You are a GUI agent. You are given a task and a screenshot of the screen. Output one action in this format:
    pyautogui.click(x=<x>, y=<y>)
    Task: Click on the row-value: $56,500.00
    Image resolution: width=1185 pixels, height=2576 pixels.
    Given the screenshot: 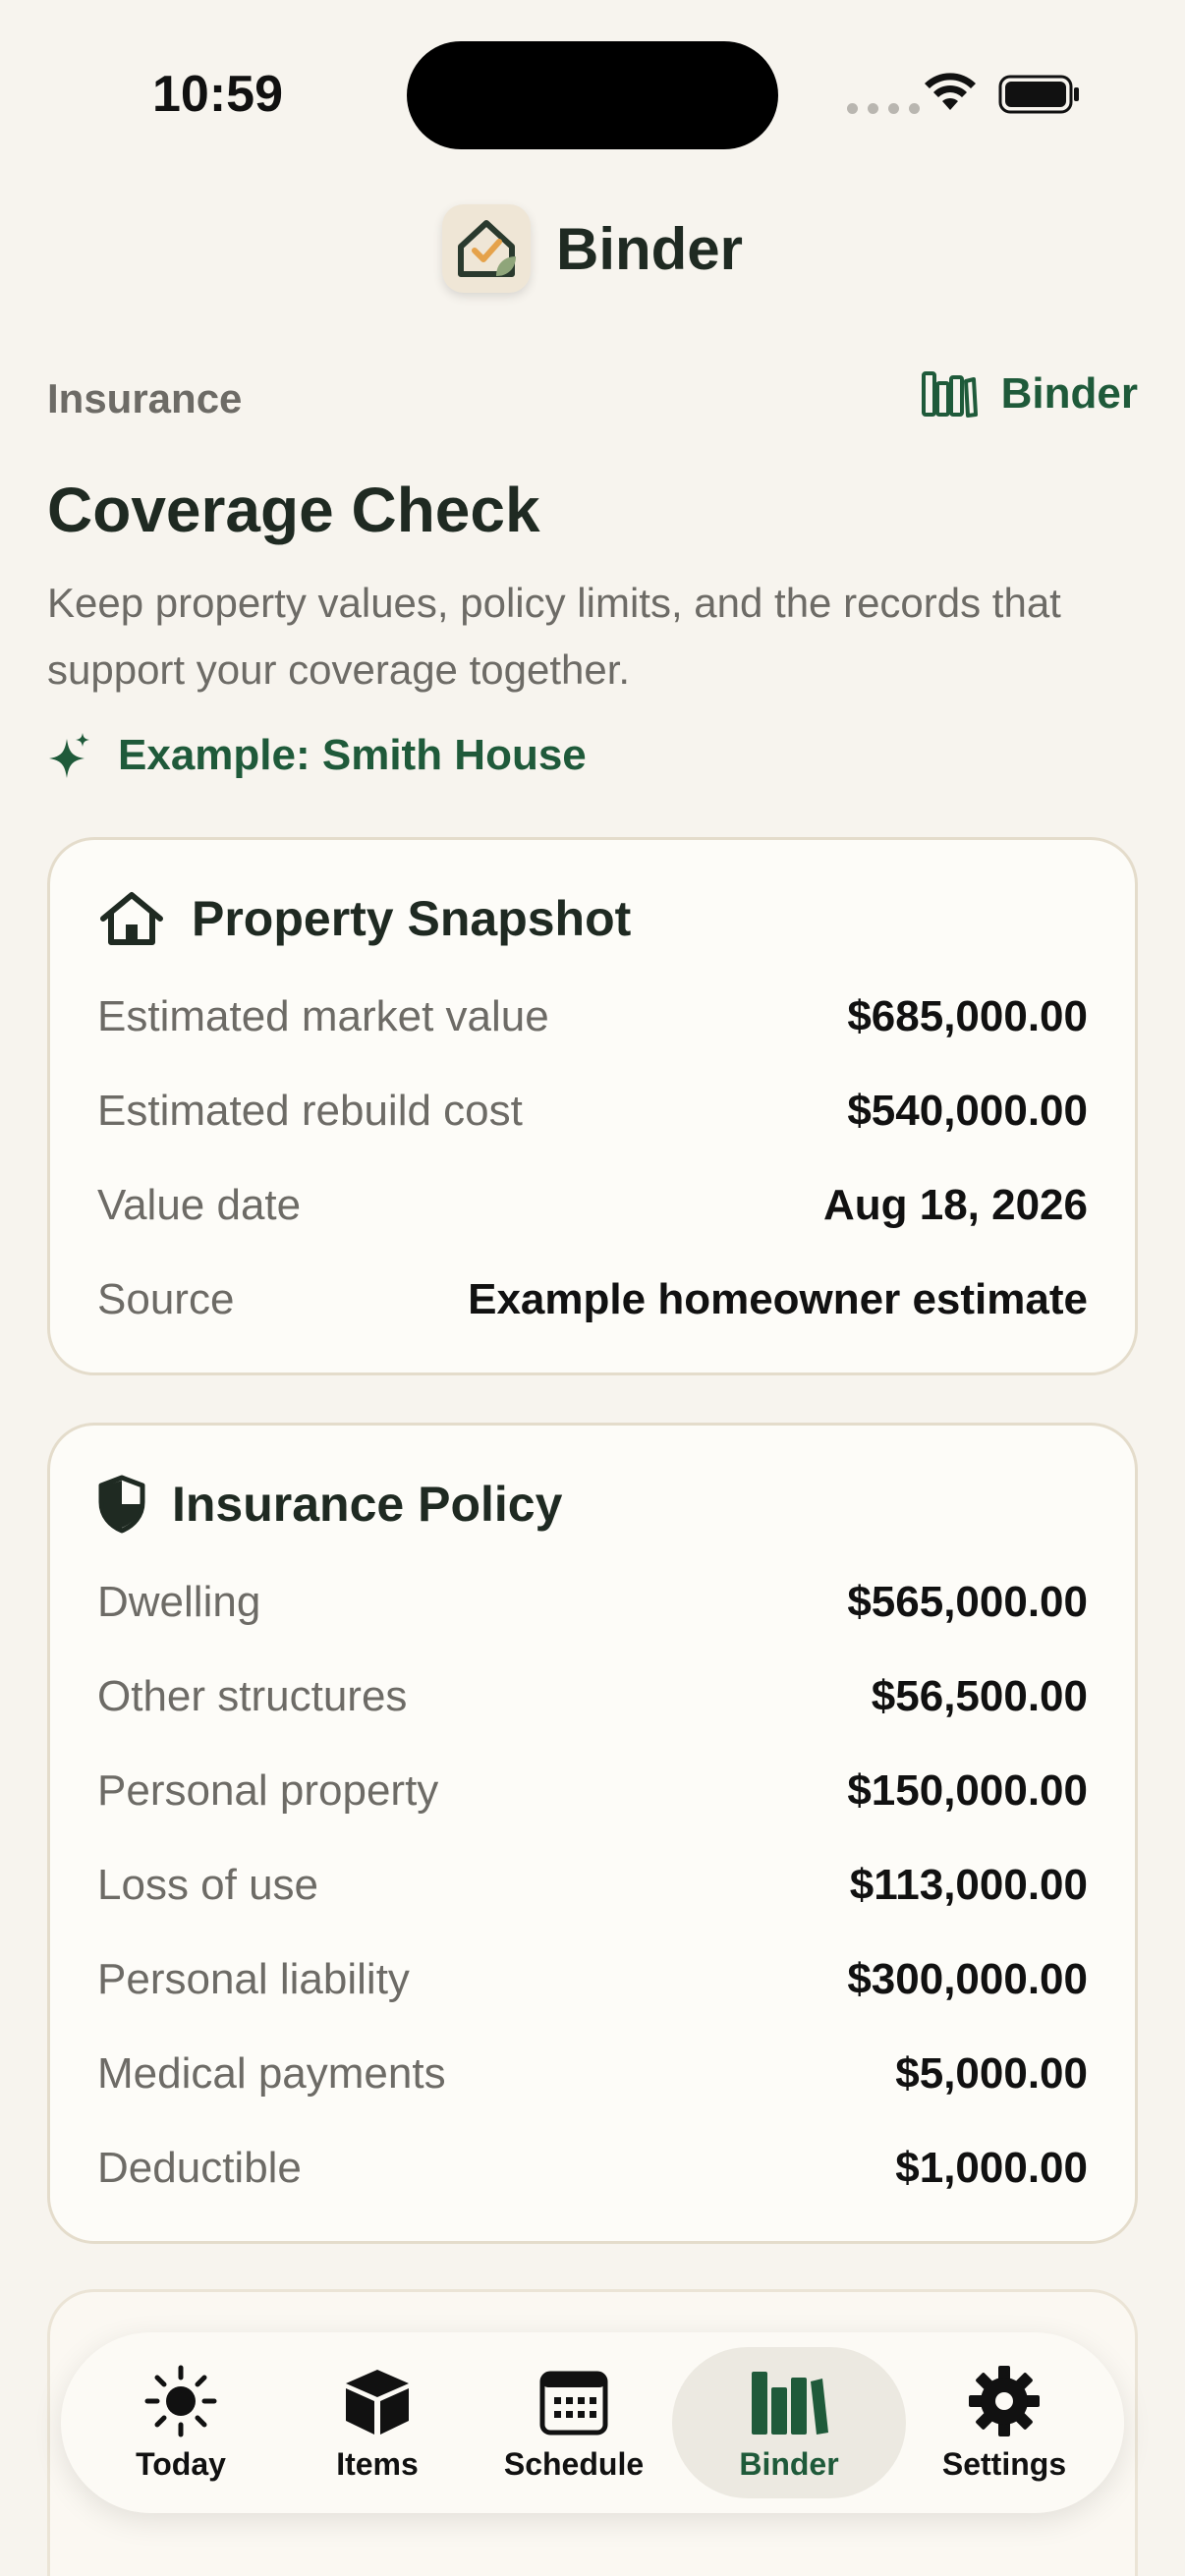 What is the action you would take?
    pyautogui.click(x=980, y=1696)
    